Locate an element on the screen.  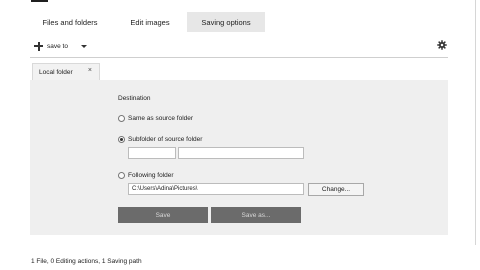
radio-label: Subfolder of source folder is located at coordinates (165, 139).